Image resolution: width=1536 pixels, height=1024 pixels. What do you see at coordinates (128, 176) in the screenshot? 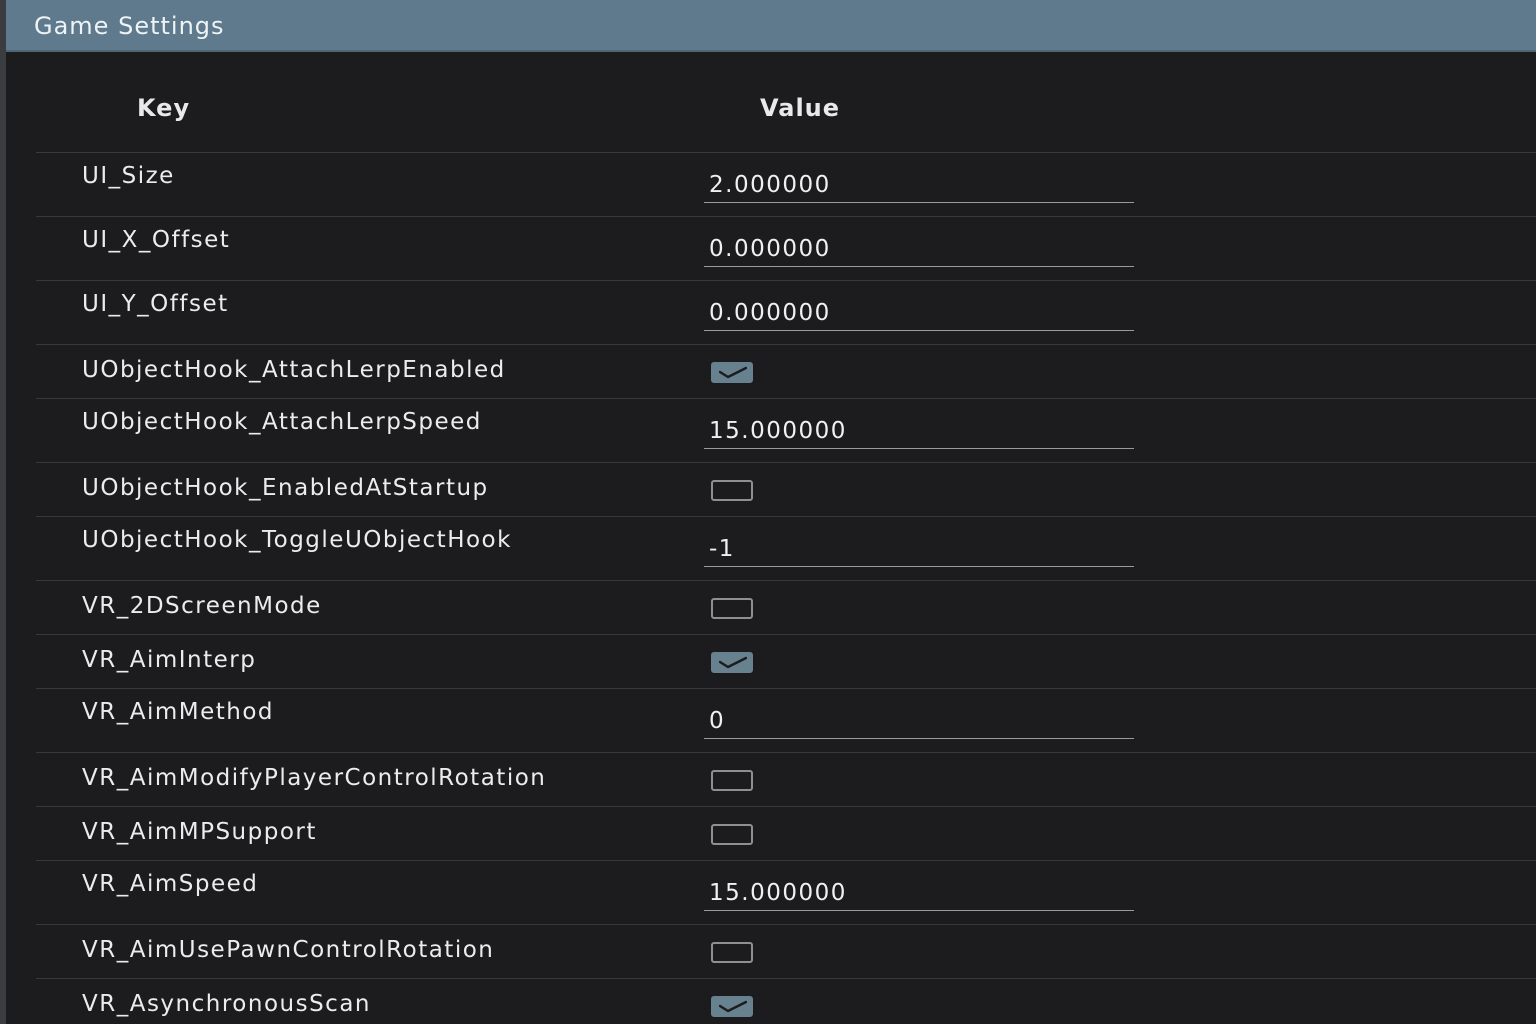
I see `setting-key: UI_Size` at bounding box center [128, 176].